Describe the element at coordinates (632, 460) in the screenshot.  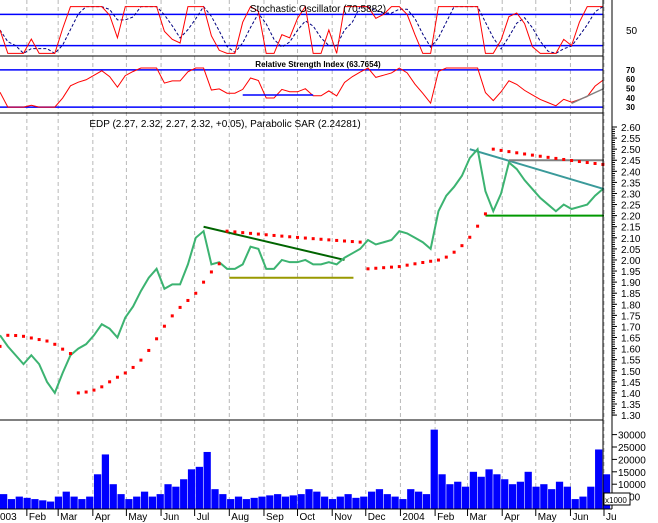
I see `volume-tick-label: 20000` at that location.